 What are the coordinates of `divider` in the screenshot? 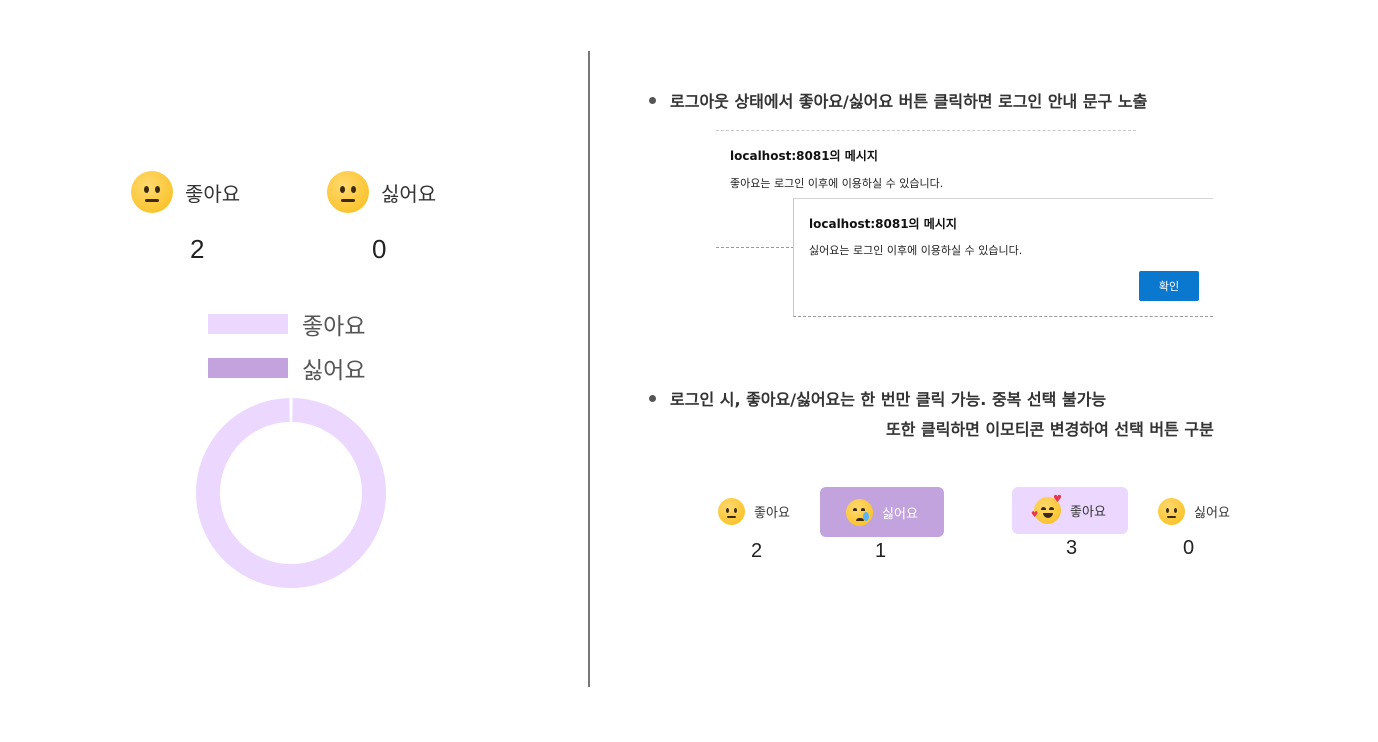 It's located at (589, 369).